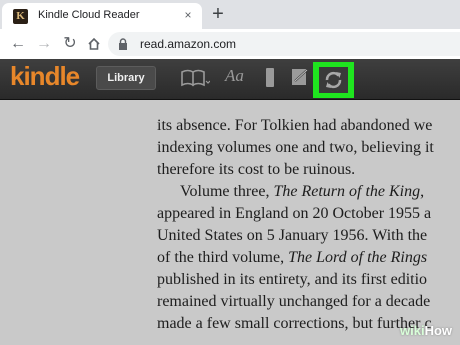 The image size is (460, 345). I want to click on new-tab-button: +, so click(218, 14).